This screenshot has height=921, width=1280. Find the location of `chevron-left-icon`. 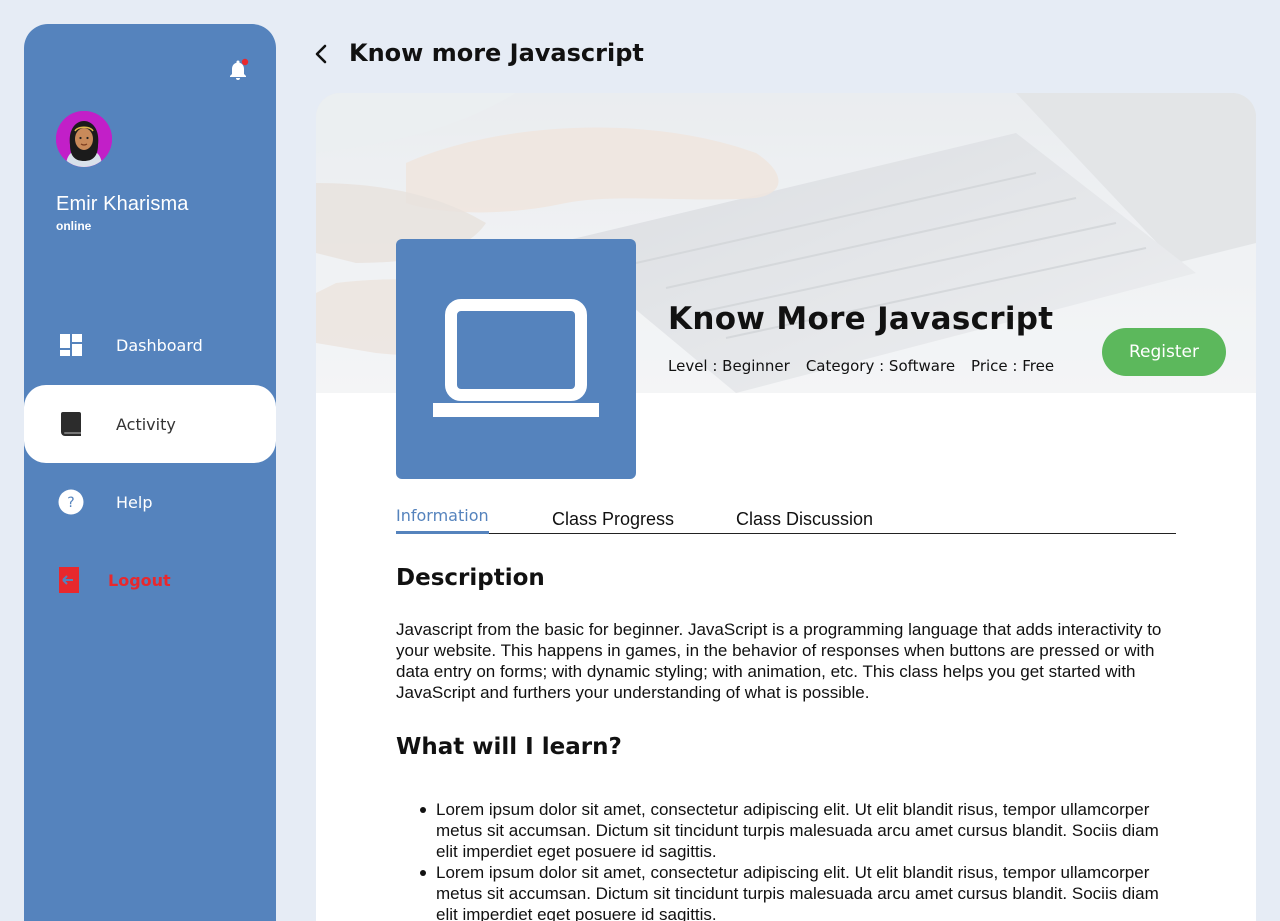

chevron-left-icon is located at coordinates (321, 54).